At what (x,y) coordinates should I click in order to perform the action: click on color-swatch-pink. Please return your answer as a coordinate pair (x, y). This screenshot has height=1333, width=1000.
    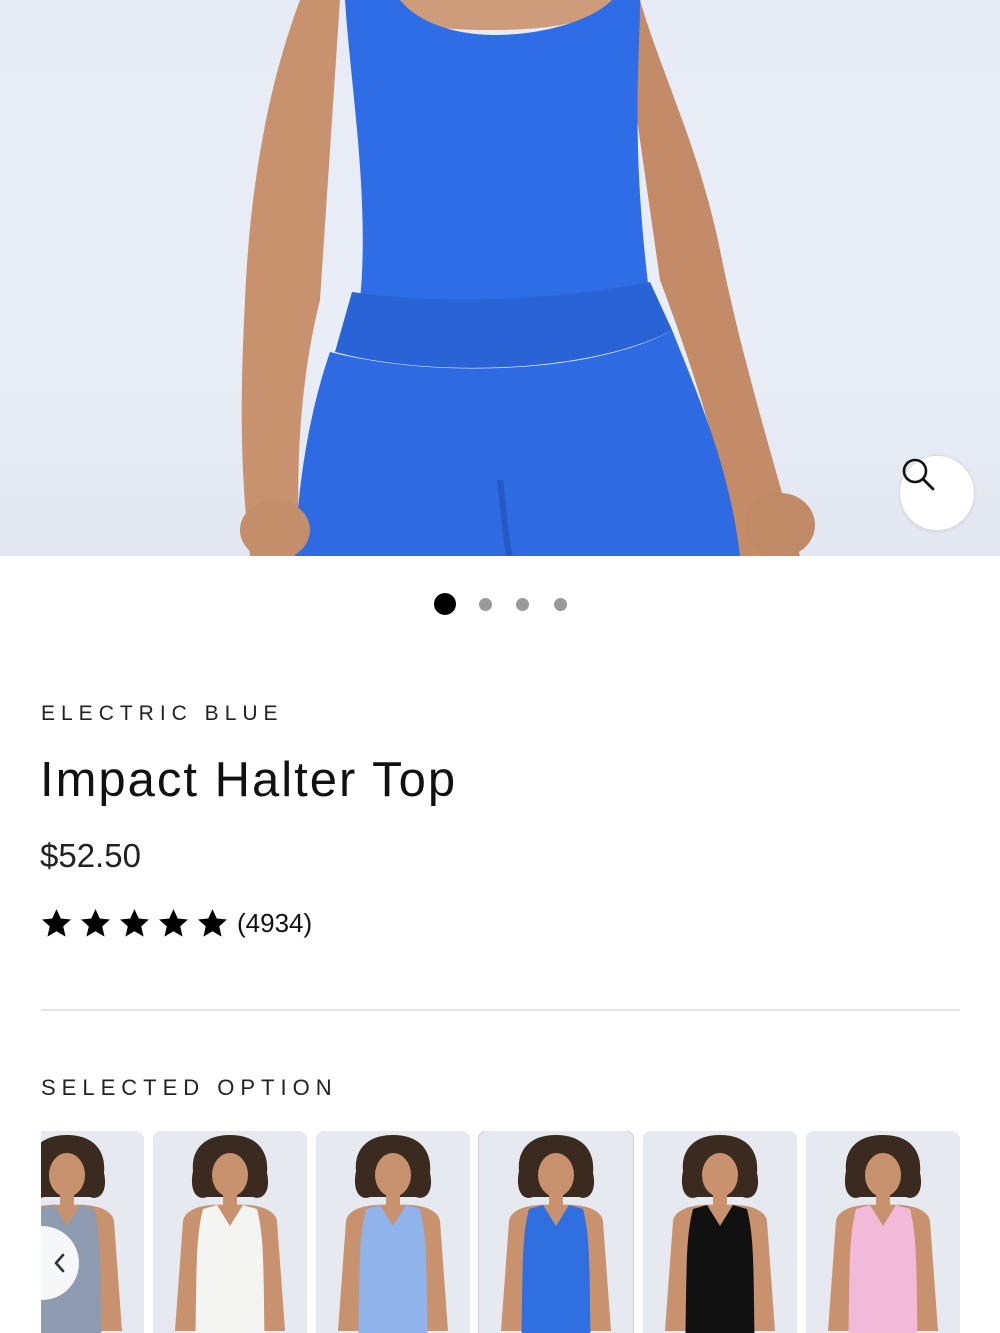
    Looking at the image, I should click on (883, 1232).